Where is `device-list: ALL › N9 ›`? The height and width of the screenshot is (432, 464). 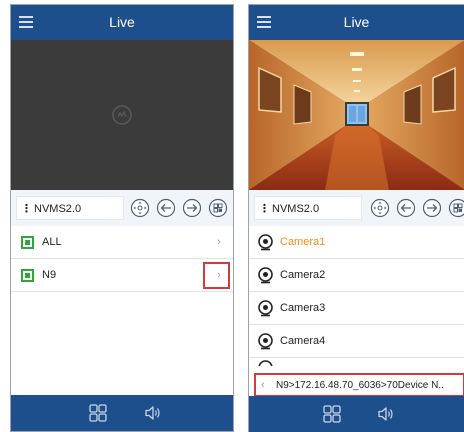
device-list: ALL › N9 › is located at coordinates (122, 259).